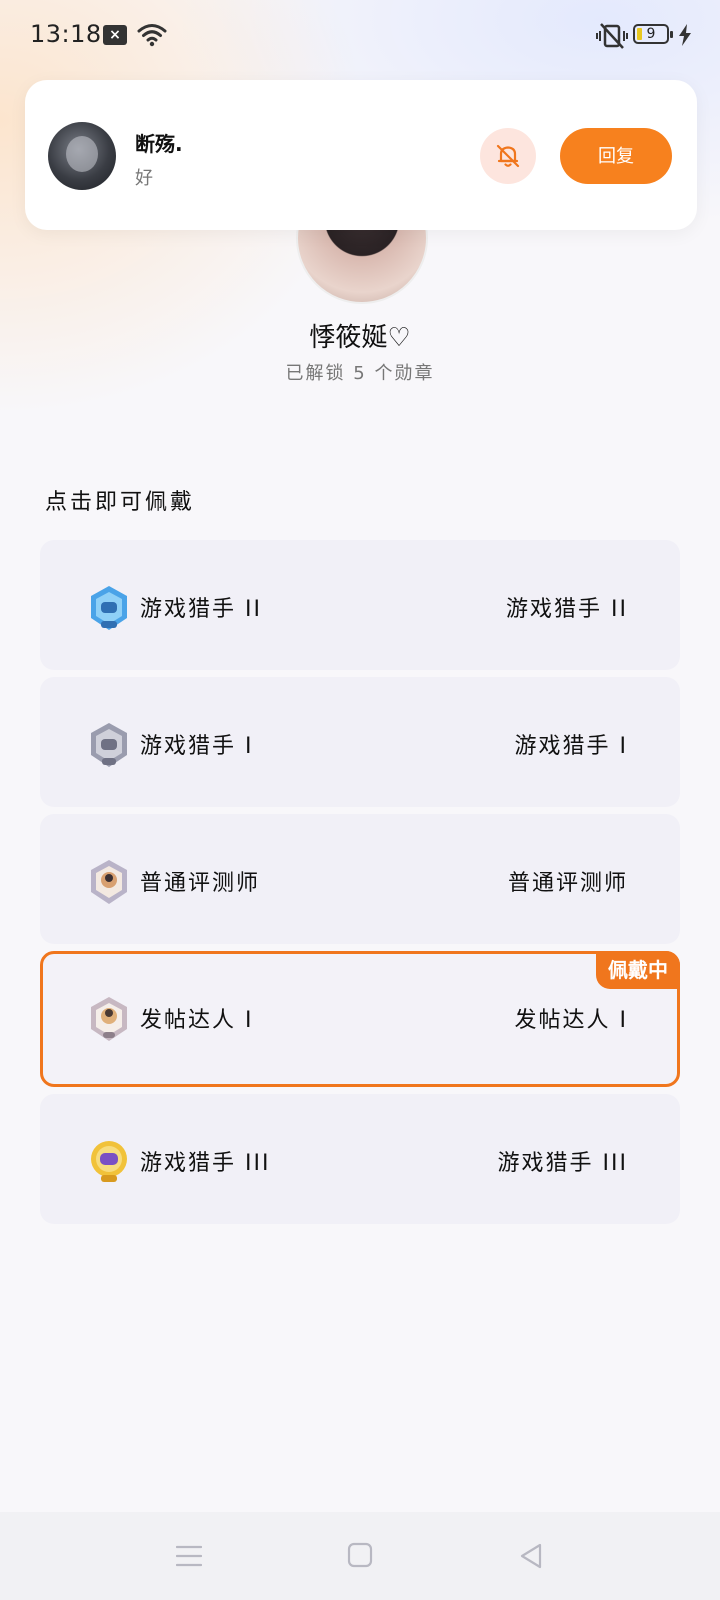 The width and height of the screenshot is (720, 1600). Describe the element at coordinates (109, 745) in the screenshot. I see `game-hunter-1-badge-icon` at that location.